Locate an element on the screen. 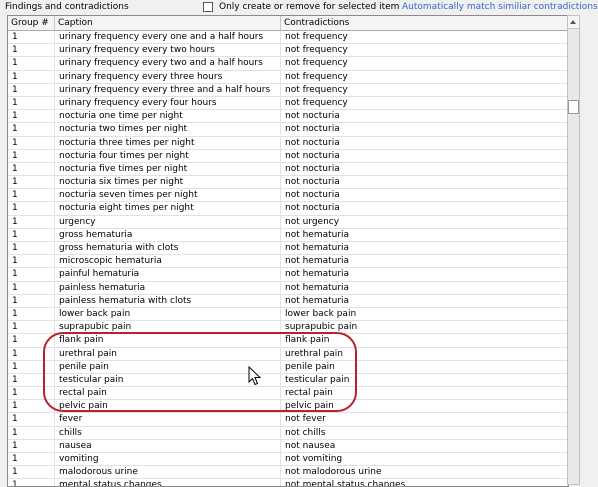 Image resolution: width=598 pixels, height=487 pixels. caption-cell: vomiting is located at coordinates (168, 459).